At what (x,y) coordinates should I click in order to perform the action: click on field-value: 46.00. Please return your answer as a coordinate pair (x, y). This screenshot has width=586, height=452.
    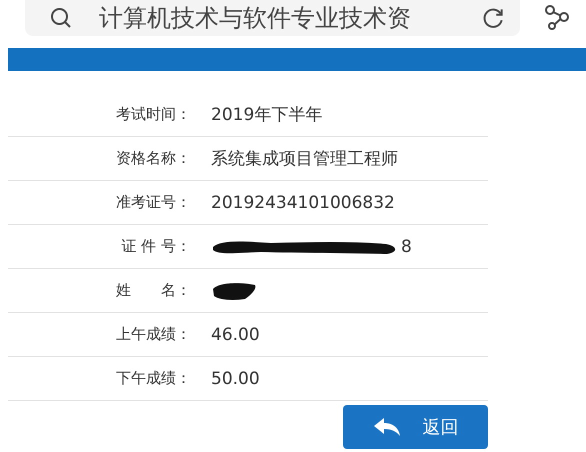
    Looking at the image, I should click on (235, 334).